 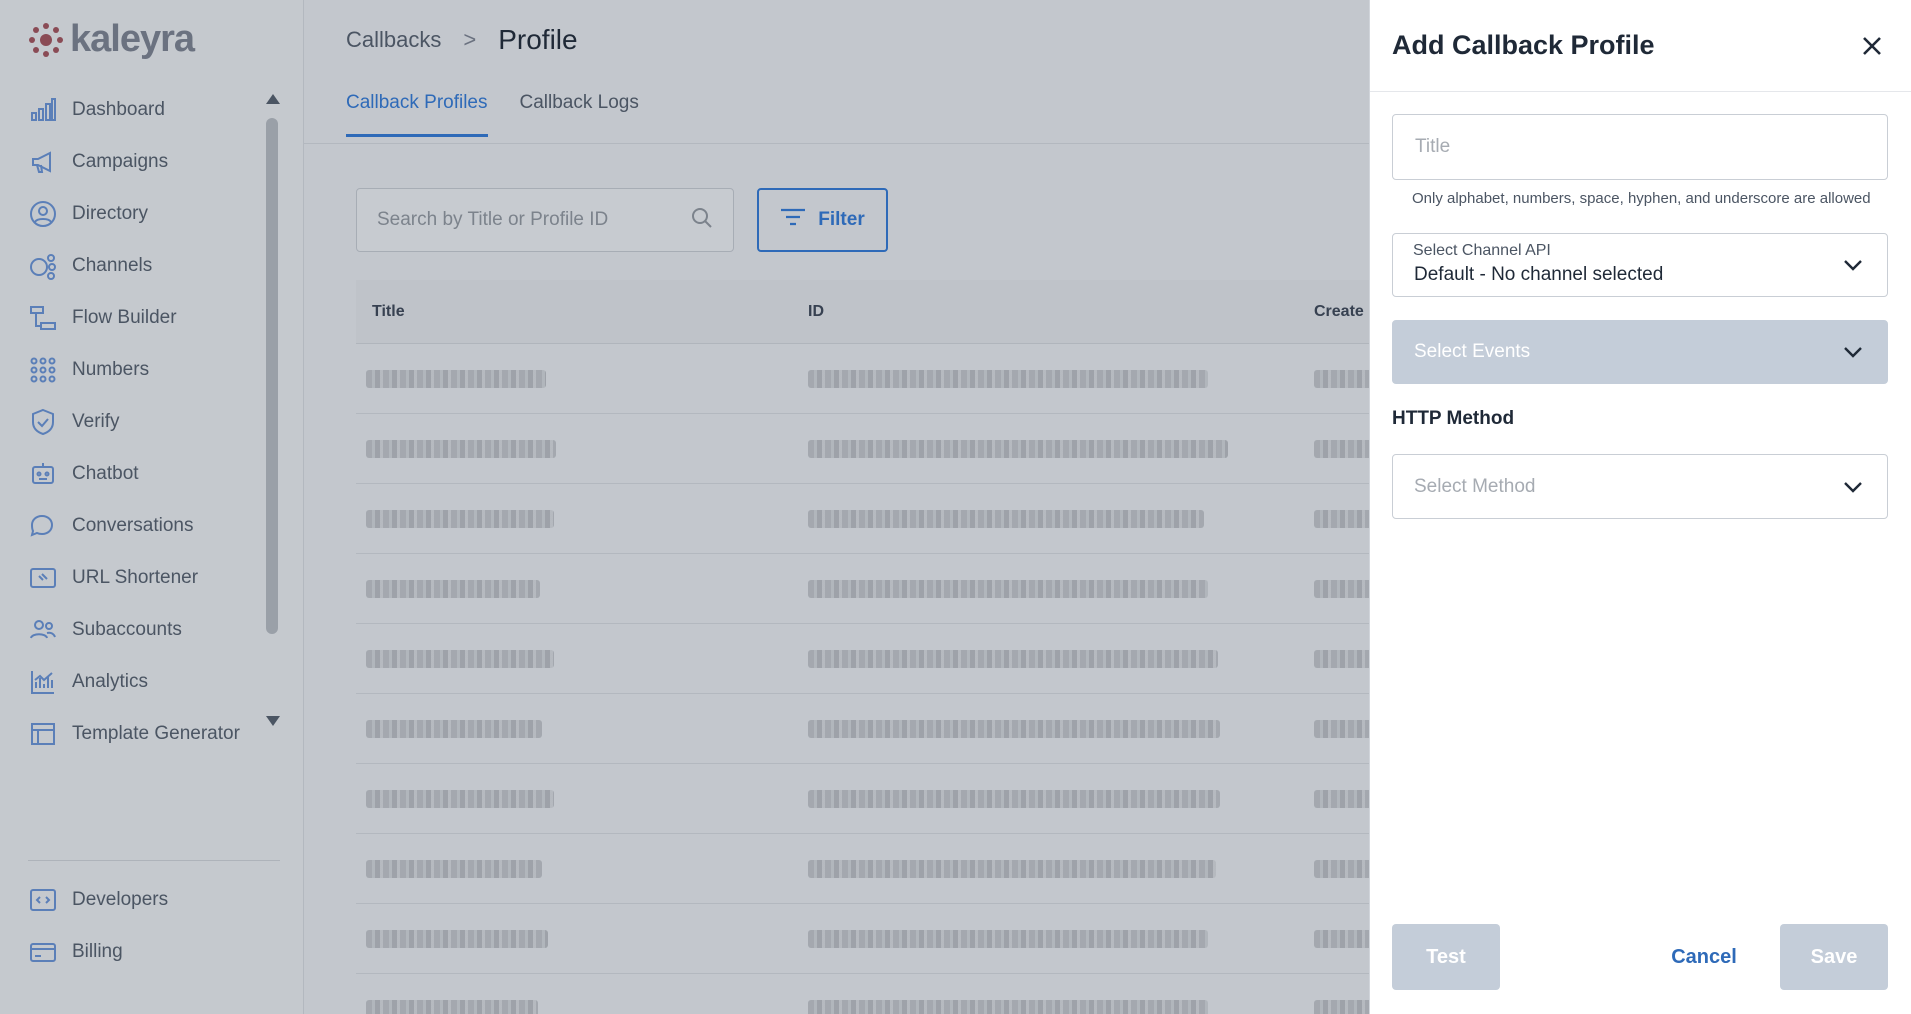 I want to click on column-header-title: Title, so click(x=577, y=312).